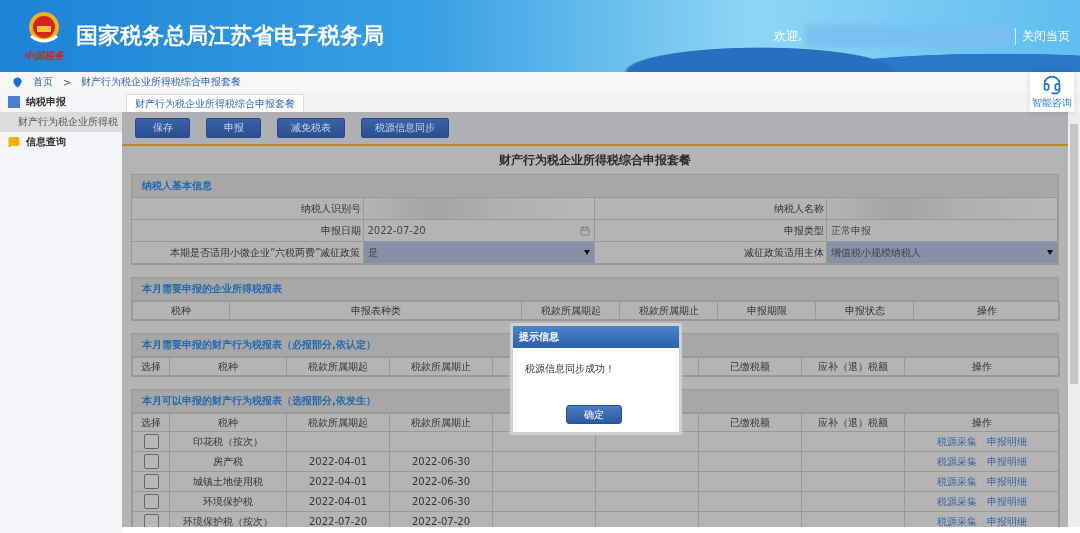 The width and height of the screenshot is (1080, 533). I want to click on home-link: 首页, so click(43, 82).